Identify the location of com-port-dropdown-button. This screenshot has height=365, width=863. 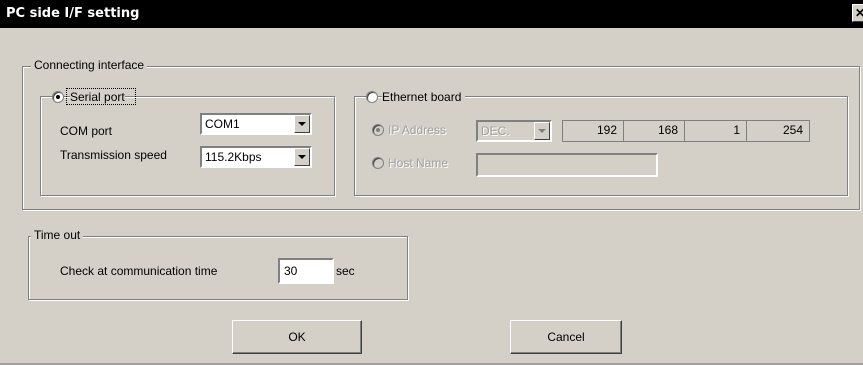
(302, 124).